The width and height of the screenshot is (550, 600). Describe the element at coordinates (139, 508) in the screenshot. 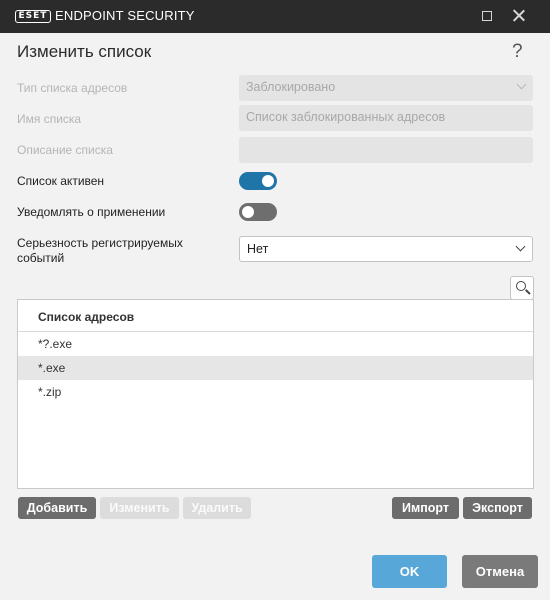

I see `edit-button: Изменить` at that location.